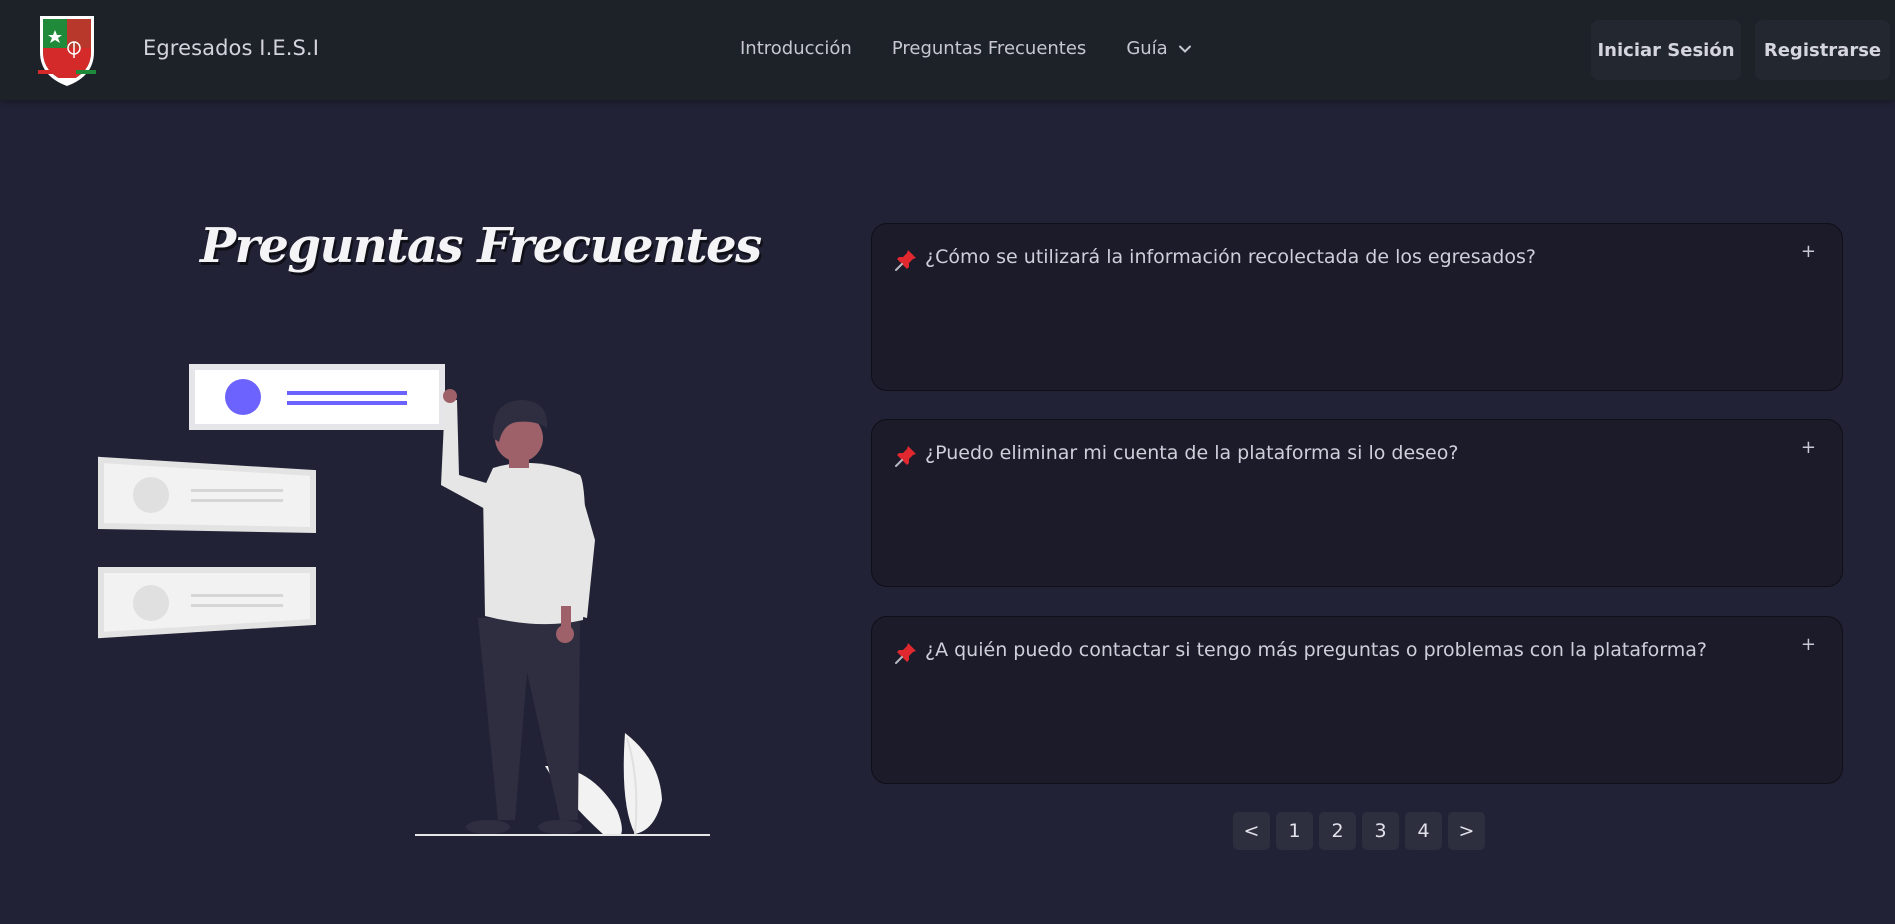 Image resolution: width=1895 pixels, height=924 pixels. What do you see at coordinates (1251, 831) in the screenshot?
I see `prev-page-button: <` at bounding box center [1251, 831].